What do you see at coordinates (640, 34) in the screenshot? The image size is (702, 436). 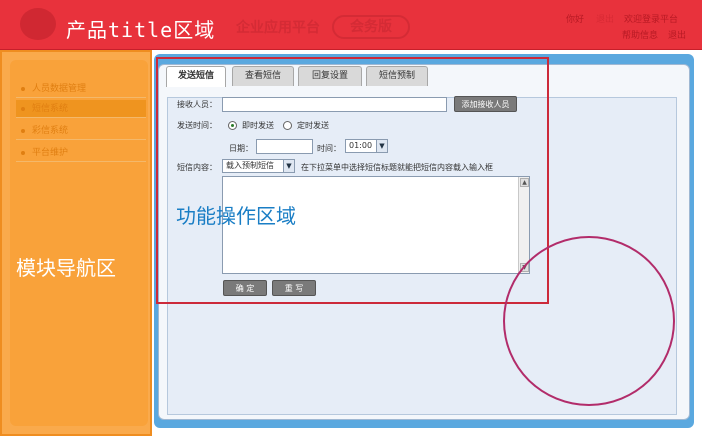 I see `help-link: 帮助信息` at bounding box center [640, 34].